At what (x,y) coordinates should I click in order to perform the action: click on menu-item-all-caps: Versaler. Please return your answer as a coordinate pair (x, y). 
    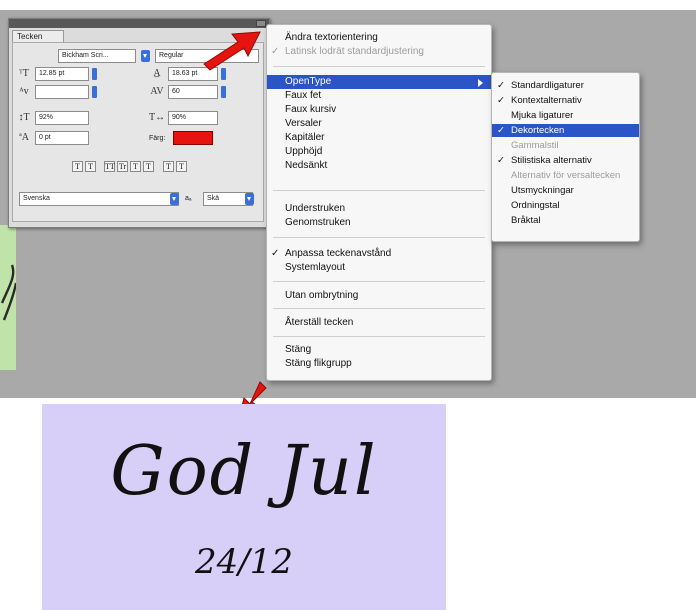
    Looking at the image, I should click on (379, 124).